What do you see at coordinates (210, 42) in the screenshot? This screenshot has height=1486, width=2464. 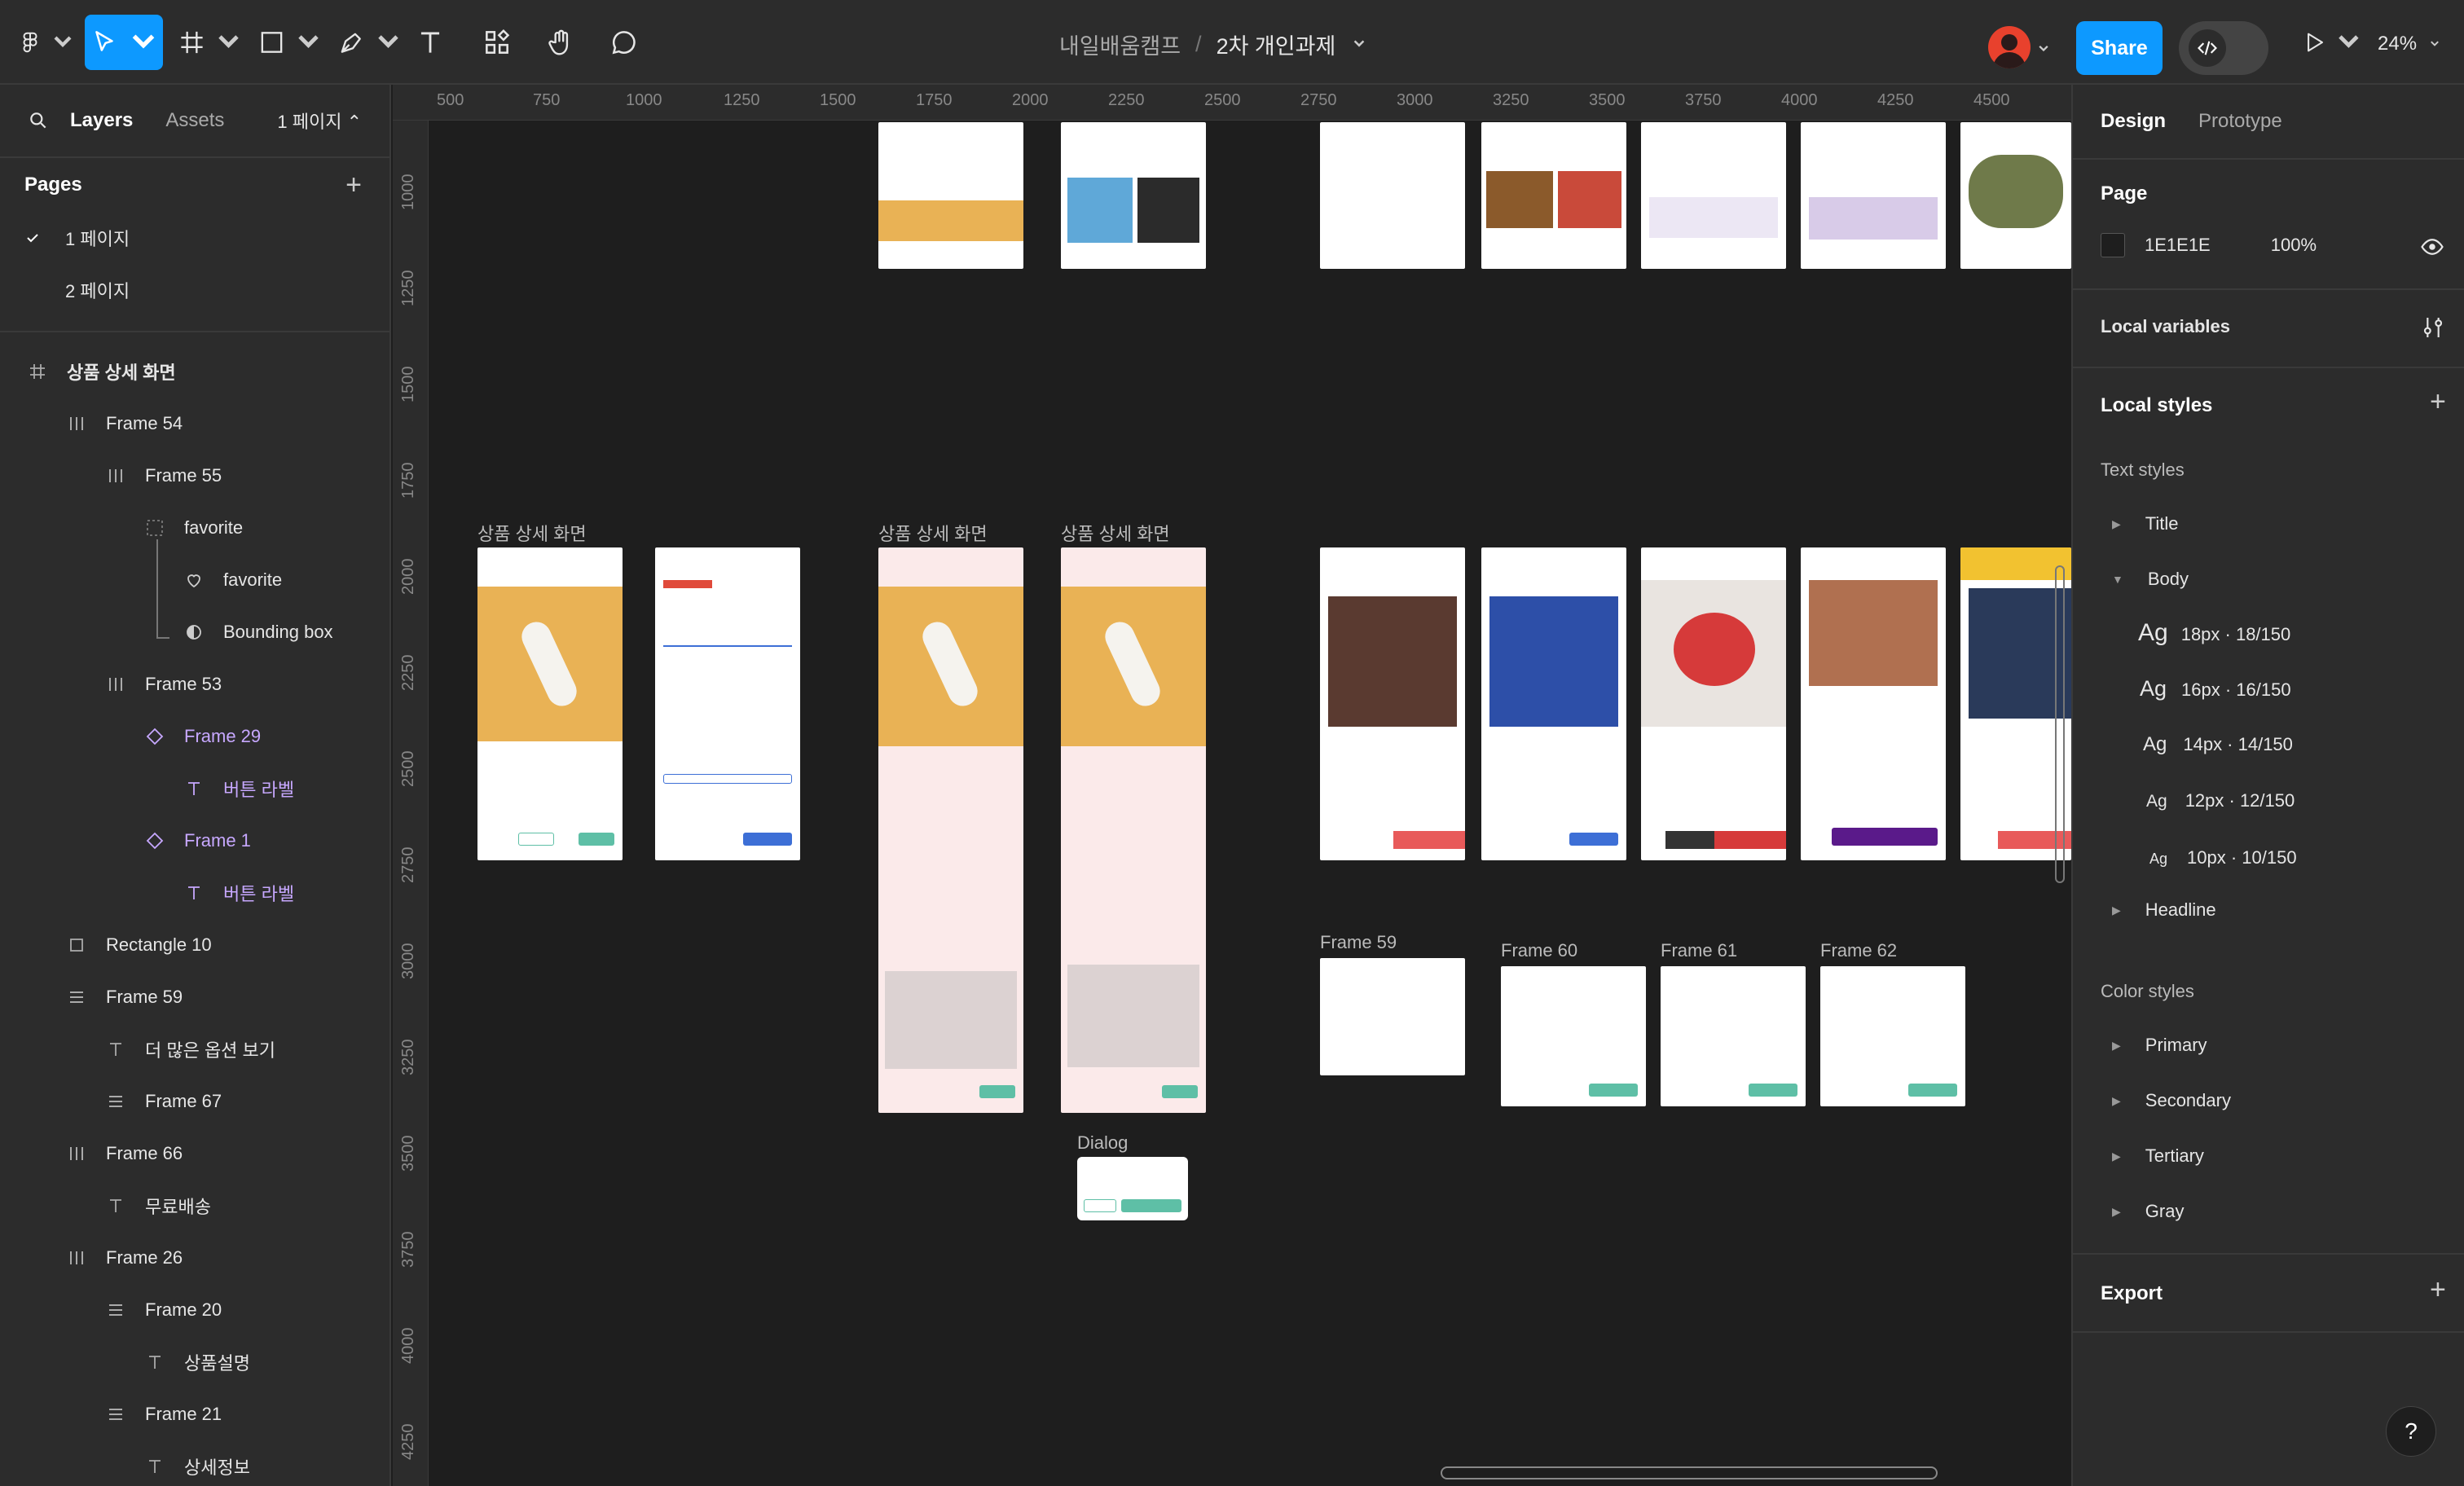 I see `frame-tool-button` at bounding box center [210, 42].